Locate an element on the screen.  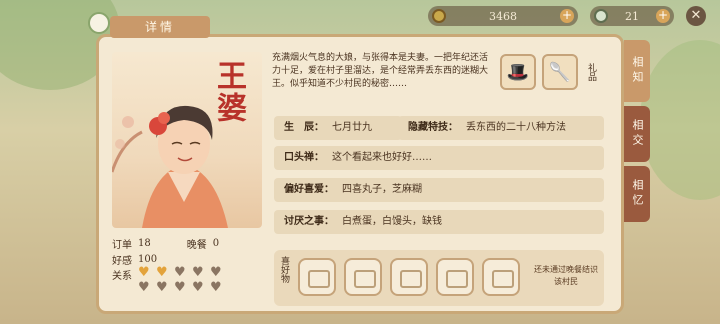
stats-row-orders: 订单 18 晚餐 0 is located at coordinates (173, 243).